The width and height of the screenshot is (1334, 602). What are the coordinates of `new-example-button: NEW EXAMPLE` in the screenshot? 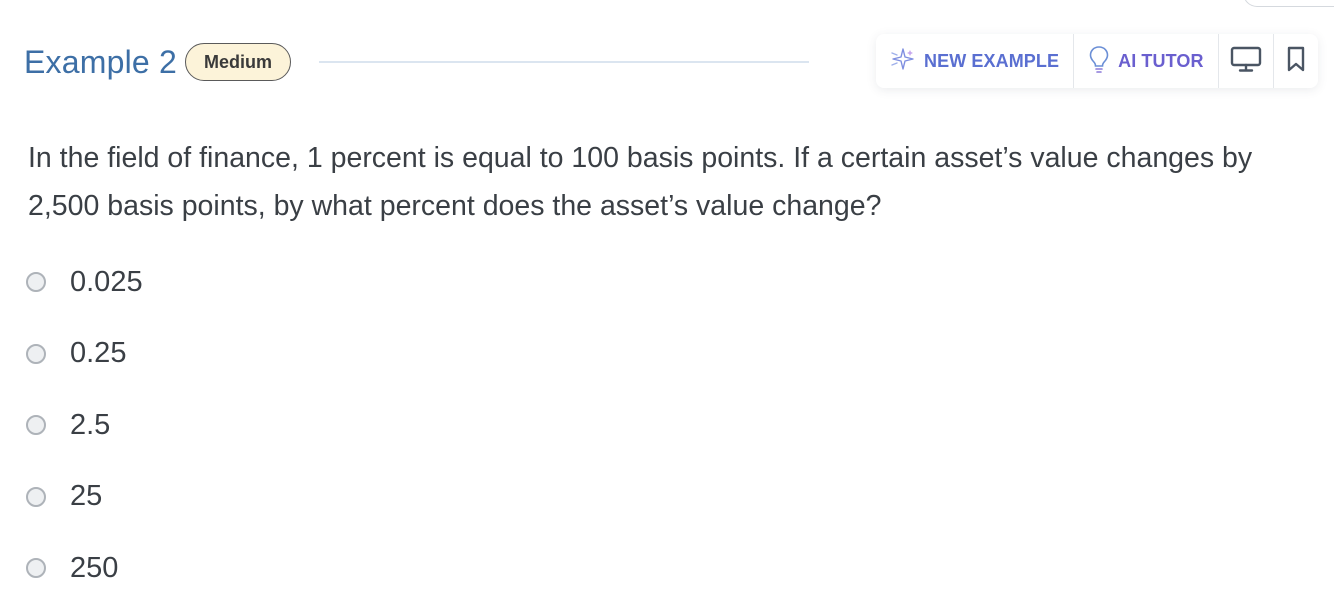 It's located at (975, 61).